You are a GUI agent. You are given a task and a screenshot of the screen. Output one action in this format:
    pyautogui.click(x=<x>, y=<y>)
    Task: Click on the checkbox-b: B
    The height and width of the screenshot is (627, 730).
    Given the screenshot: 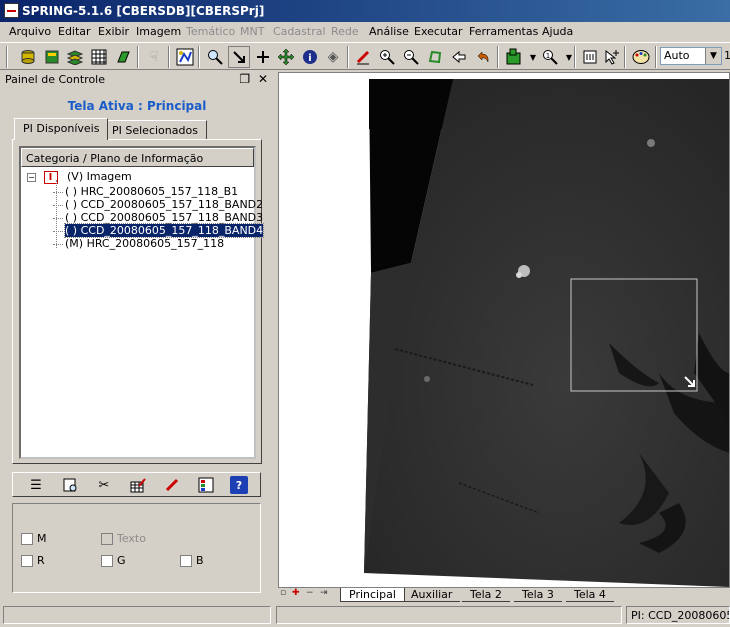 What is the action you would take?
    pyautogui.click(x=192, y=560)
    